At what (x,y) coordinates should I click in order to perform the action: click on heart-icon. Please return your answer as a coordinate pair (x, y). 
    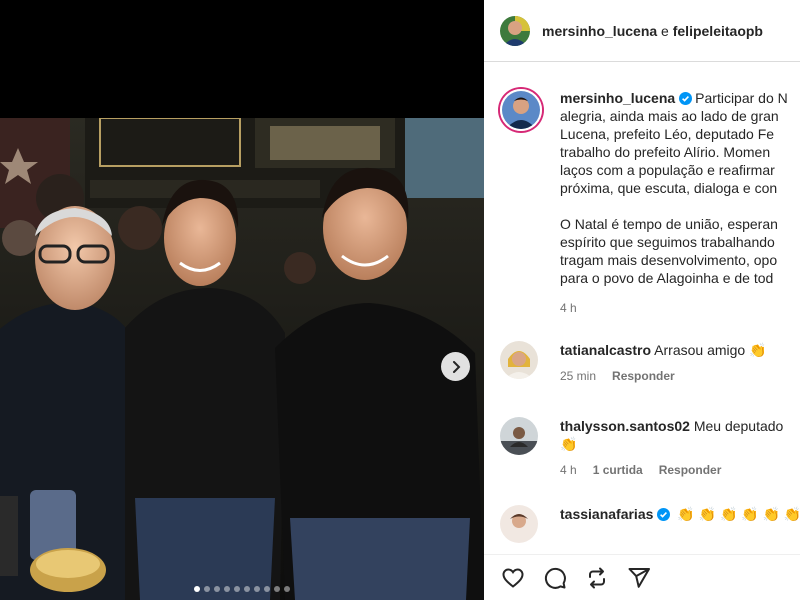
    Looking at the image, I should click on (513, 577).